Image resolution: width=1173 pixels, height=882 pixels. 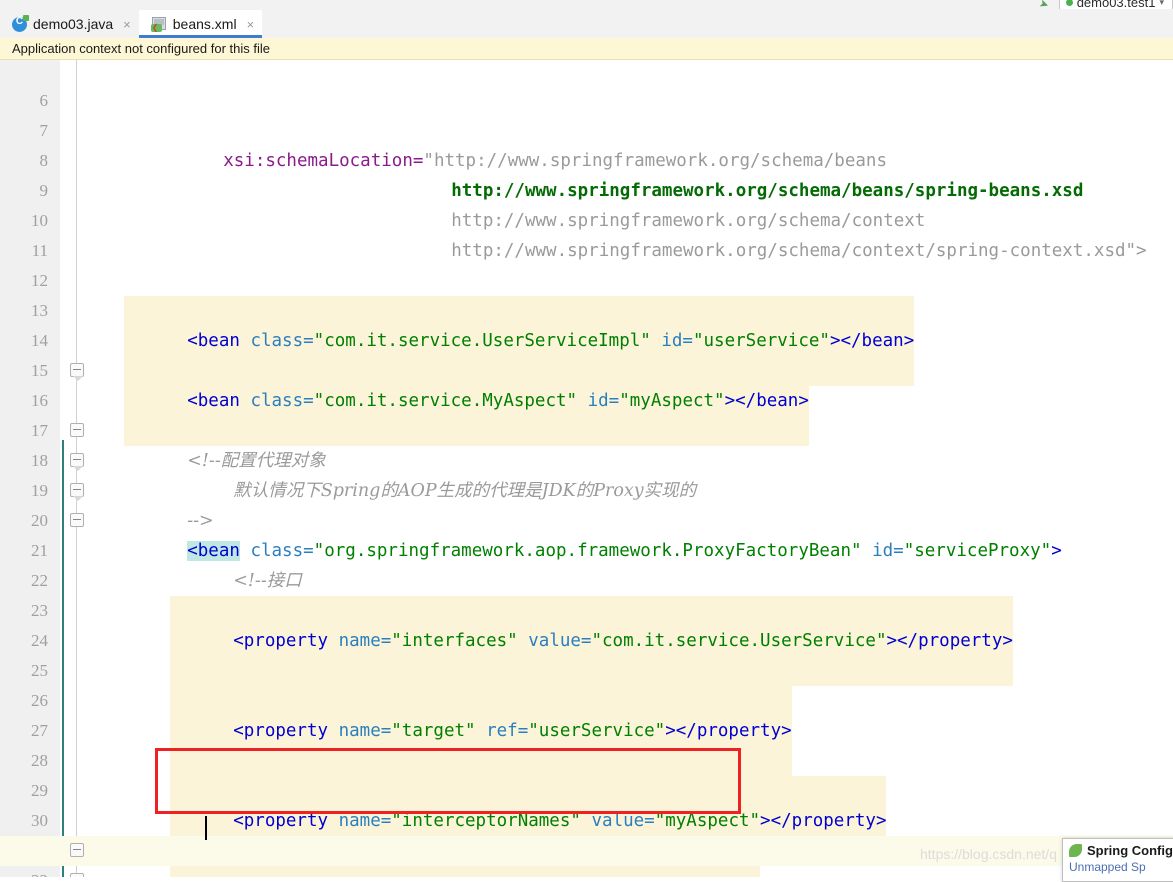 I want to click on java-class-icon, so click(x=20, y=23).